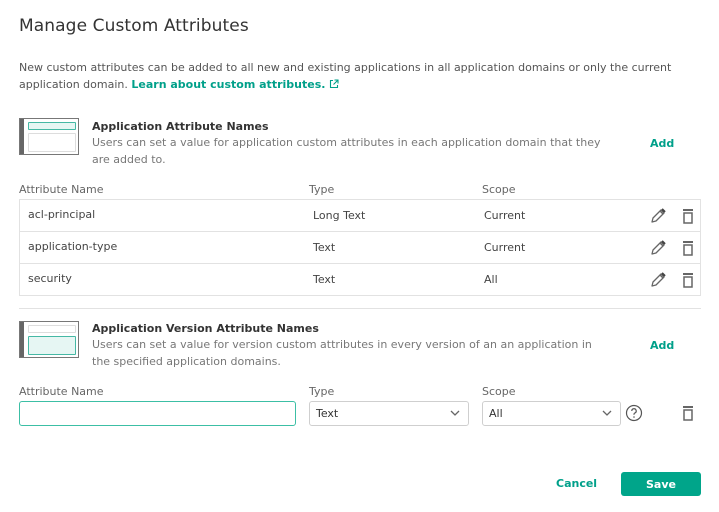  What do you see at coordinates (73, 246) in the screenshot?
I see `attribute-name: application-type` at bounding box center [73, 246].